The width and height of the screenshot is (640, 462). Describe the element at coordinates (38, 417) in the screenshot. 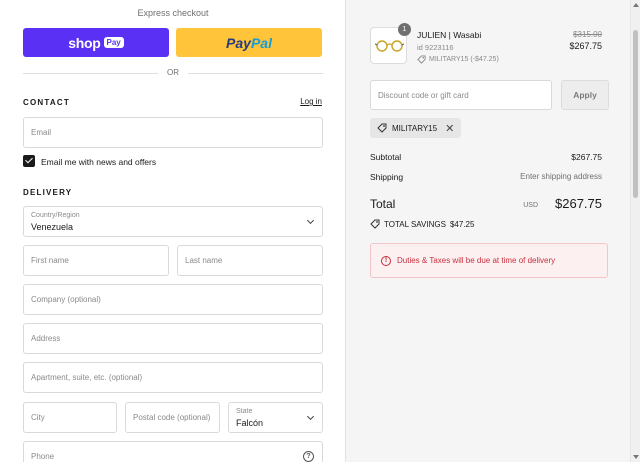

I see `city-placeholder: City` at that location.